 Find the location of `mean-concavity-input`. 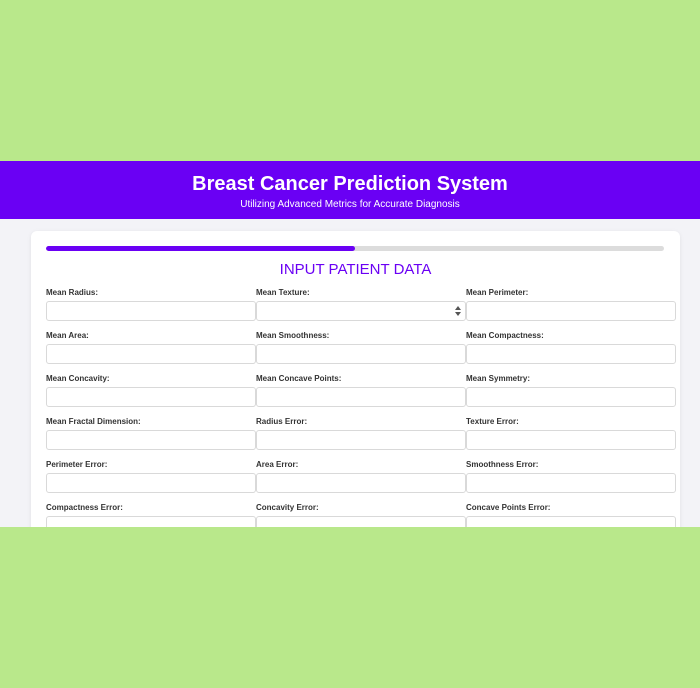

mean-concavity-input is located at coordinates (151, 397).